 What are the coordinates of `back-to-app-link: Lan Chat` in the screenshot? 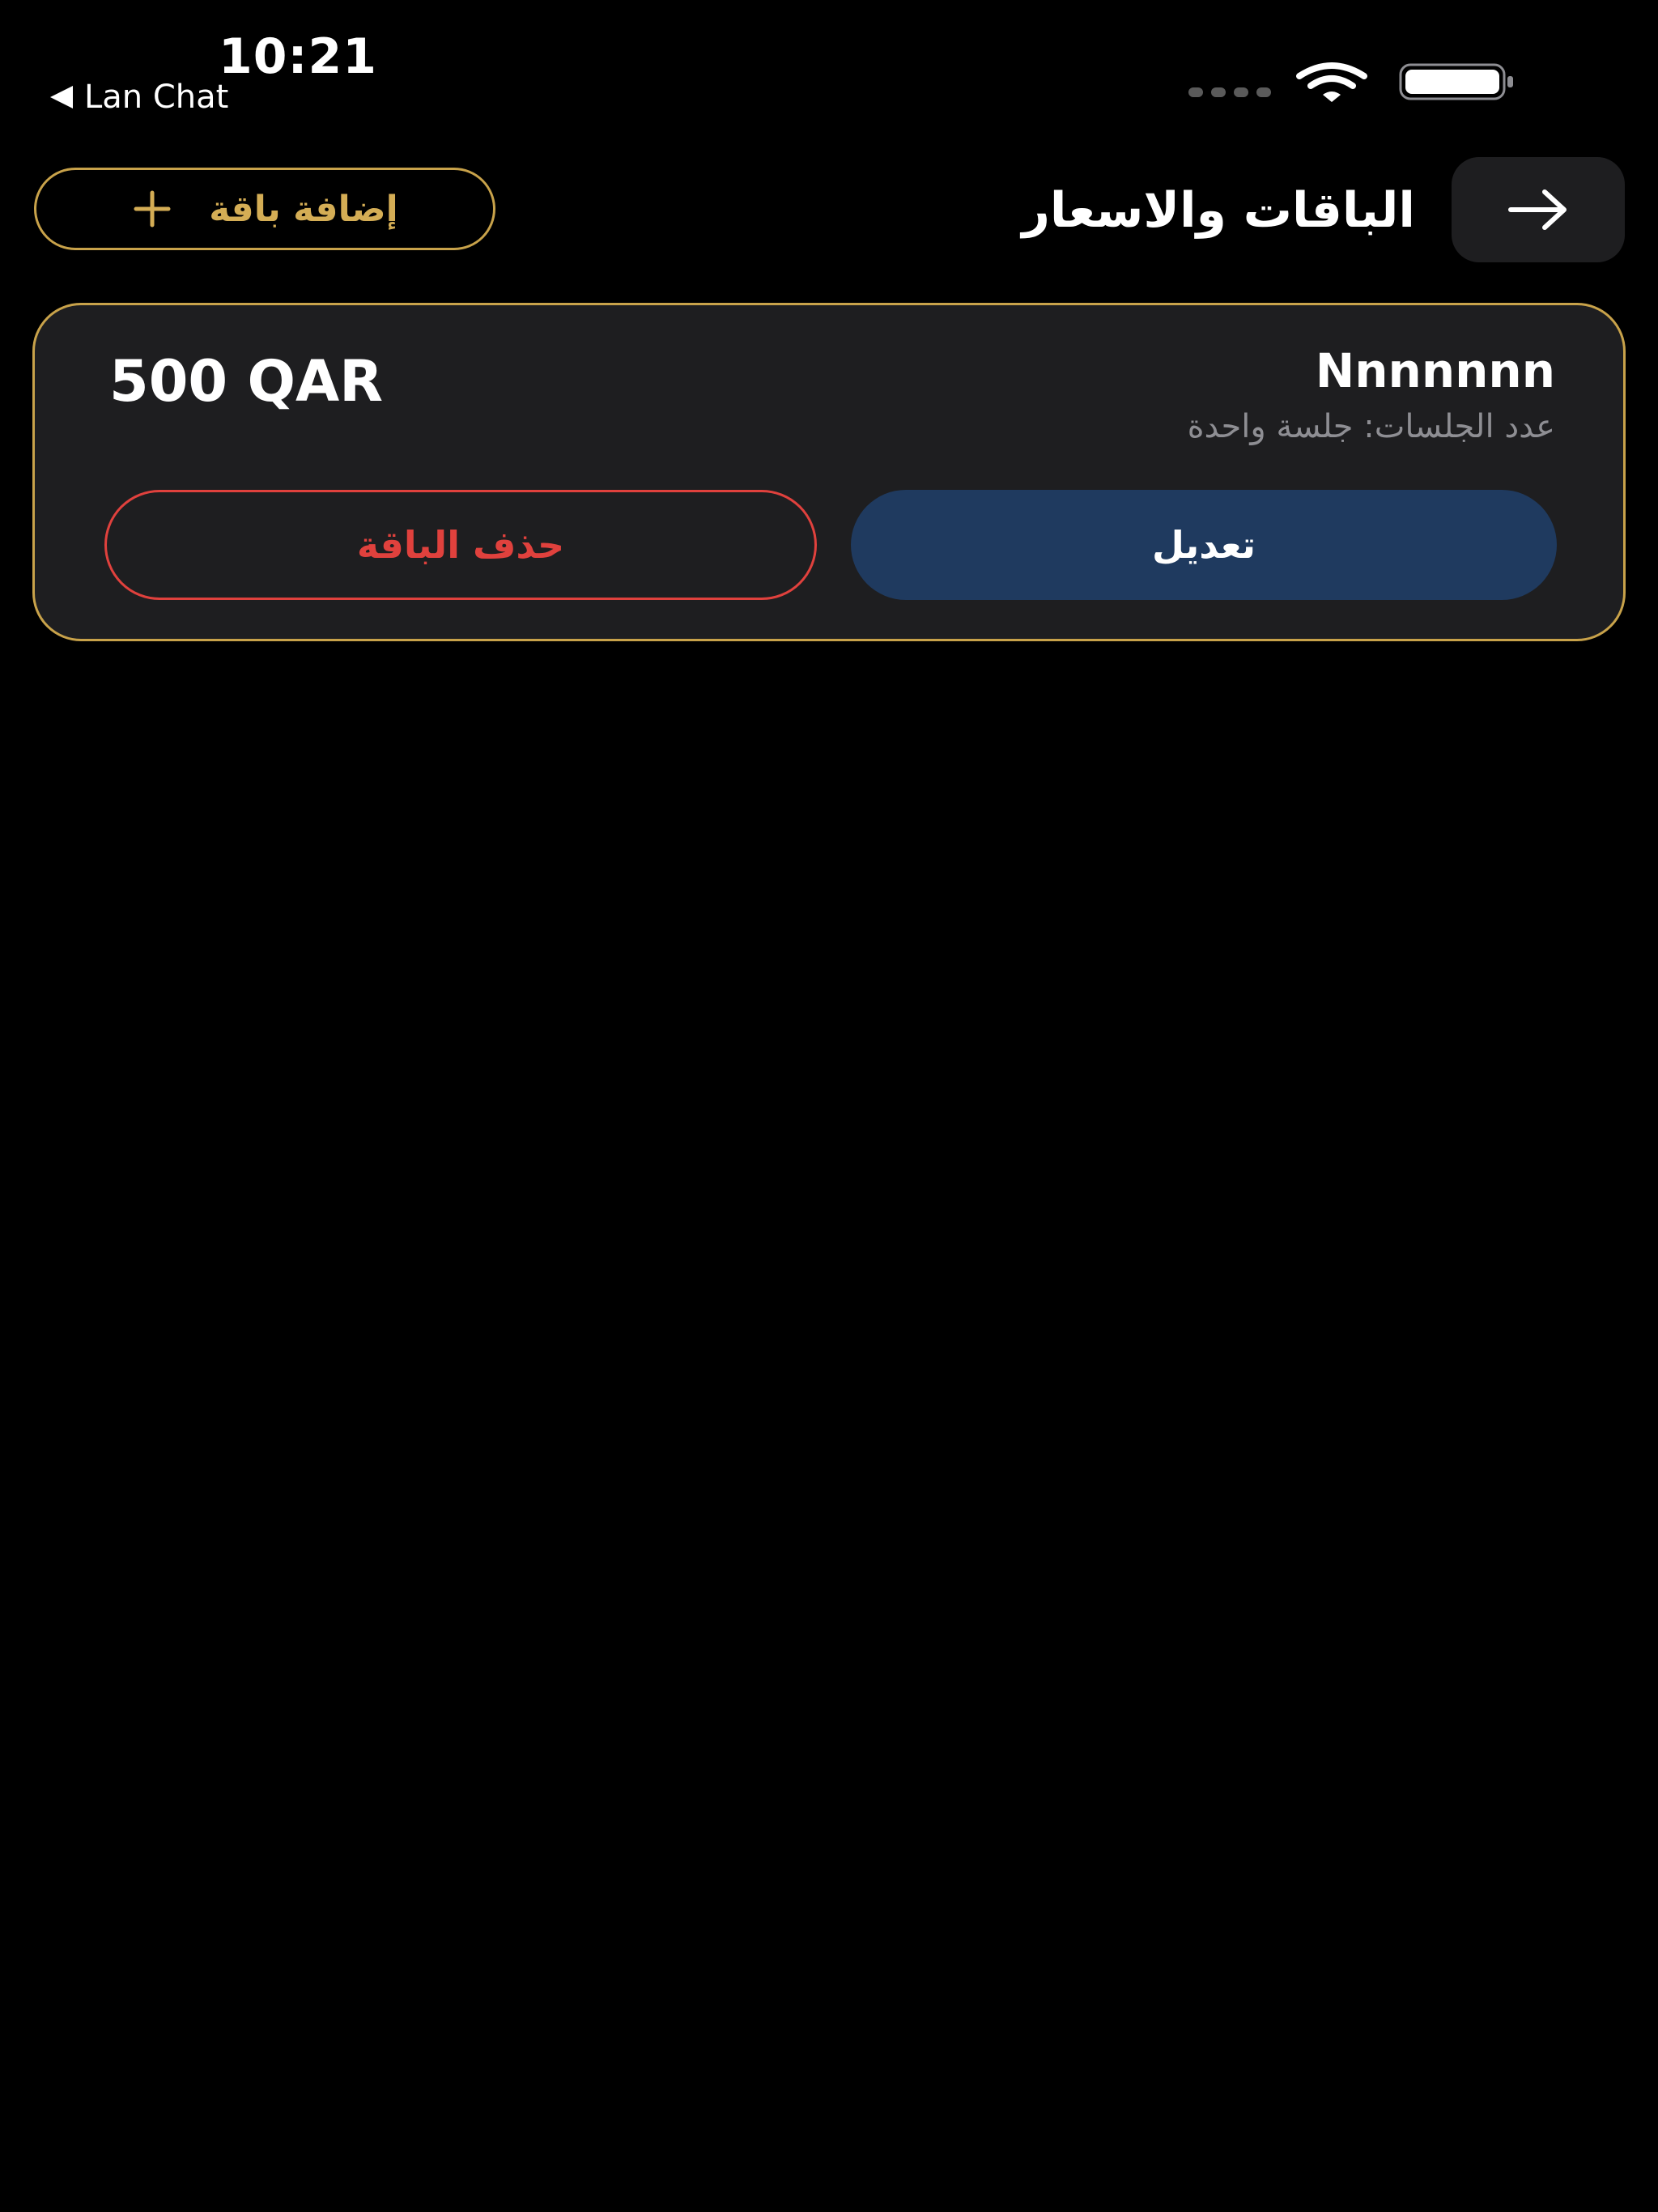 It's located at (139, 97).